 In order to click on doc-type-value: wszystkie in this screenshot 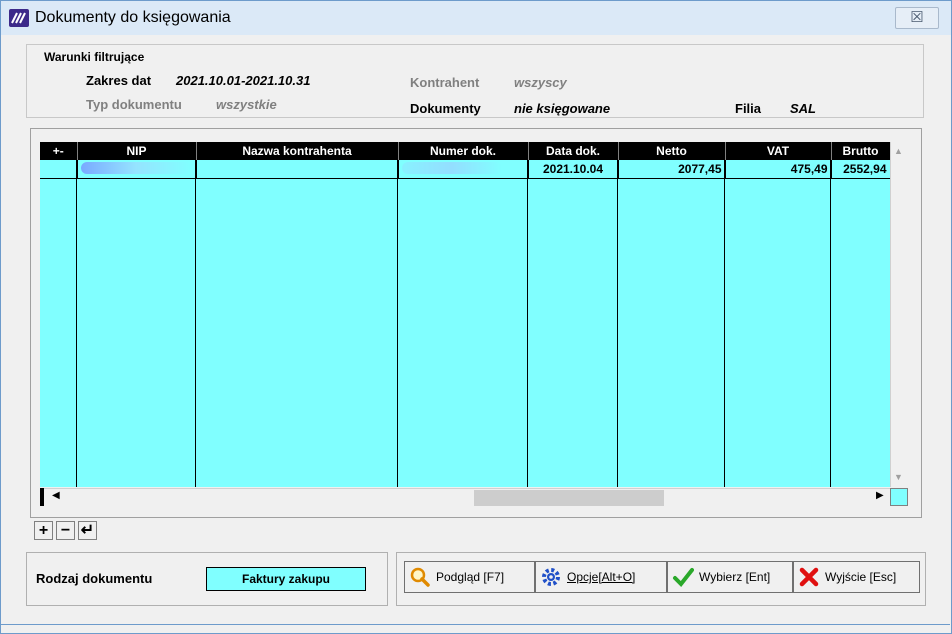, I will do `click(246, 104)`.